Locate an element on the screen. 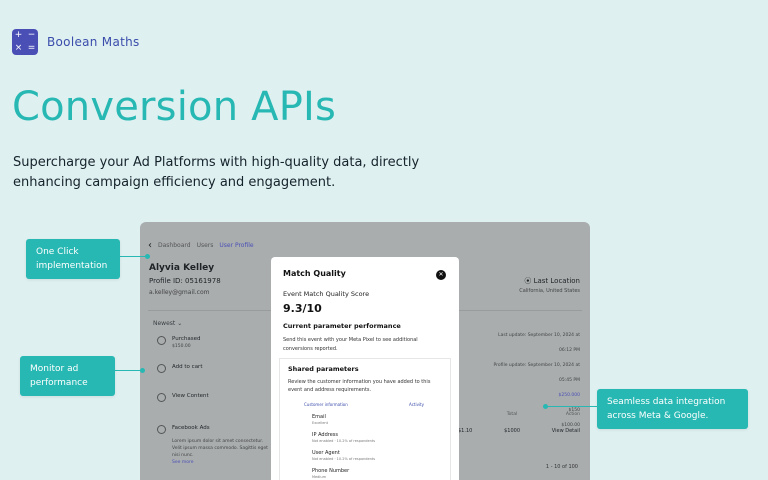 This screenshot has height=480, width=768. minus-symbol: − is located at coordinates (31, 35).